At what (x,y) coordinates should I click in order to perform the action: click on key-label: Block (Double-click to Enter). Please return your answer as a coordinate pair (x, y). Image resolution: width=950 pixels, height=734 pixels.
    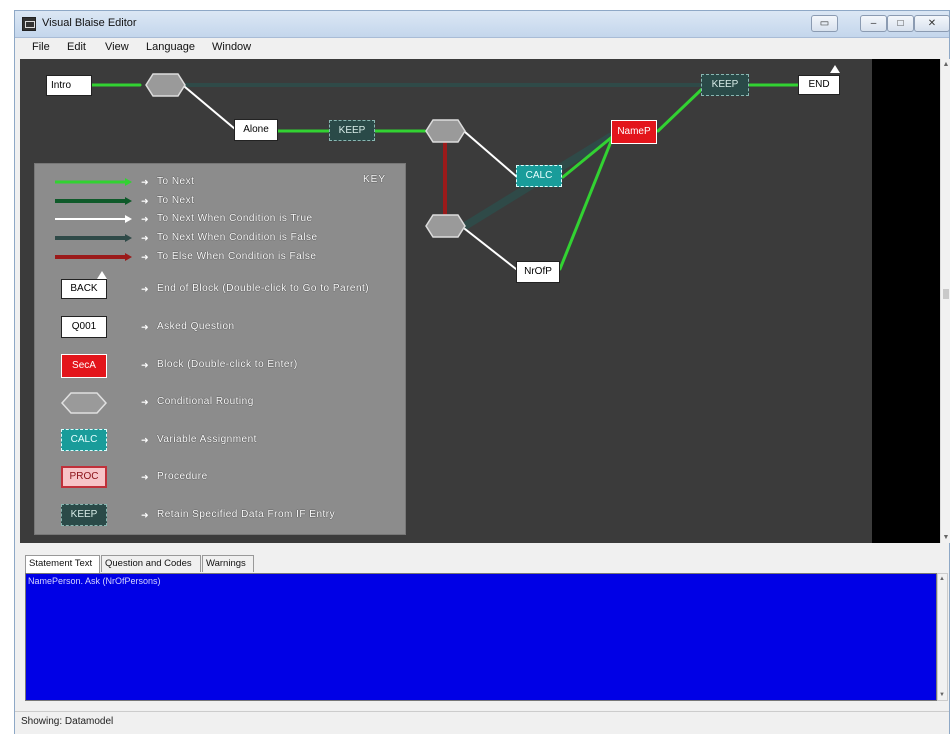
    Looking at the image, I should click on (227, 364).